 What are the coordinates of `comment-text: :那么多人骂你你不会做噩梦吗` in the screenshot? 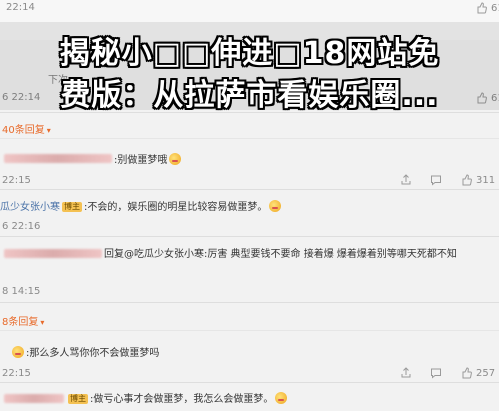 It's located at (79, 351).